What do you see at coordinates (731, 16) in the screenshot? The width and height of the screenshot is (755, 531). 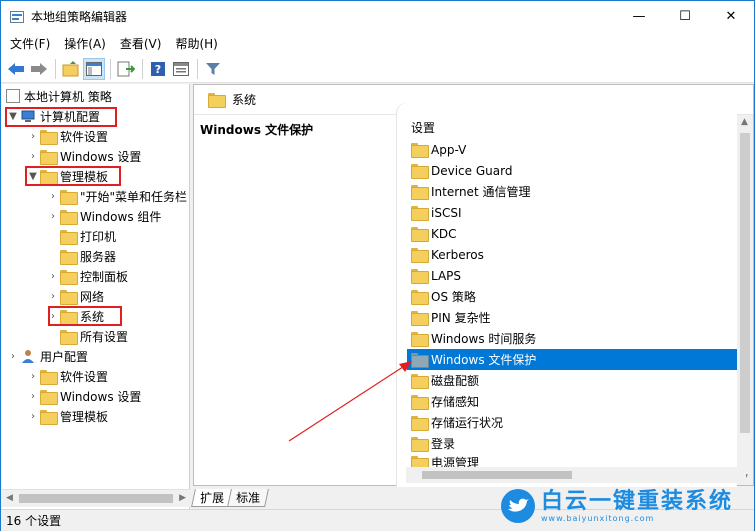 I see `close-button: ✕` at bounding box center [731, 16].